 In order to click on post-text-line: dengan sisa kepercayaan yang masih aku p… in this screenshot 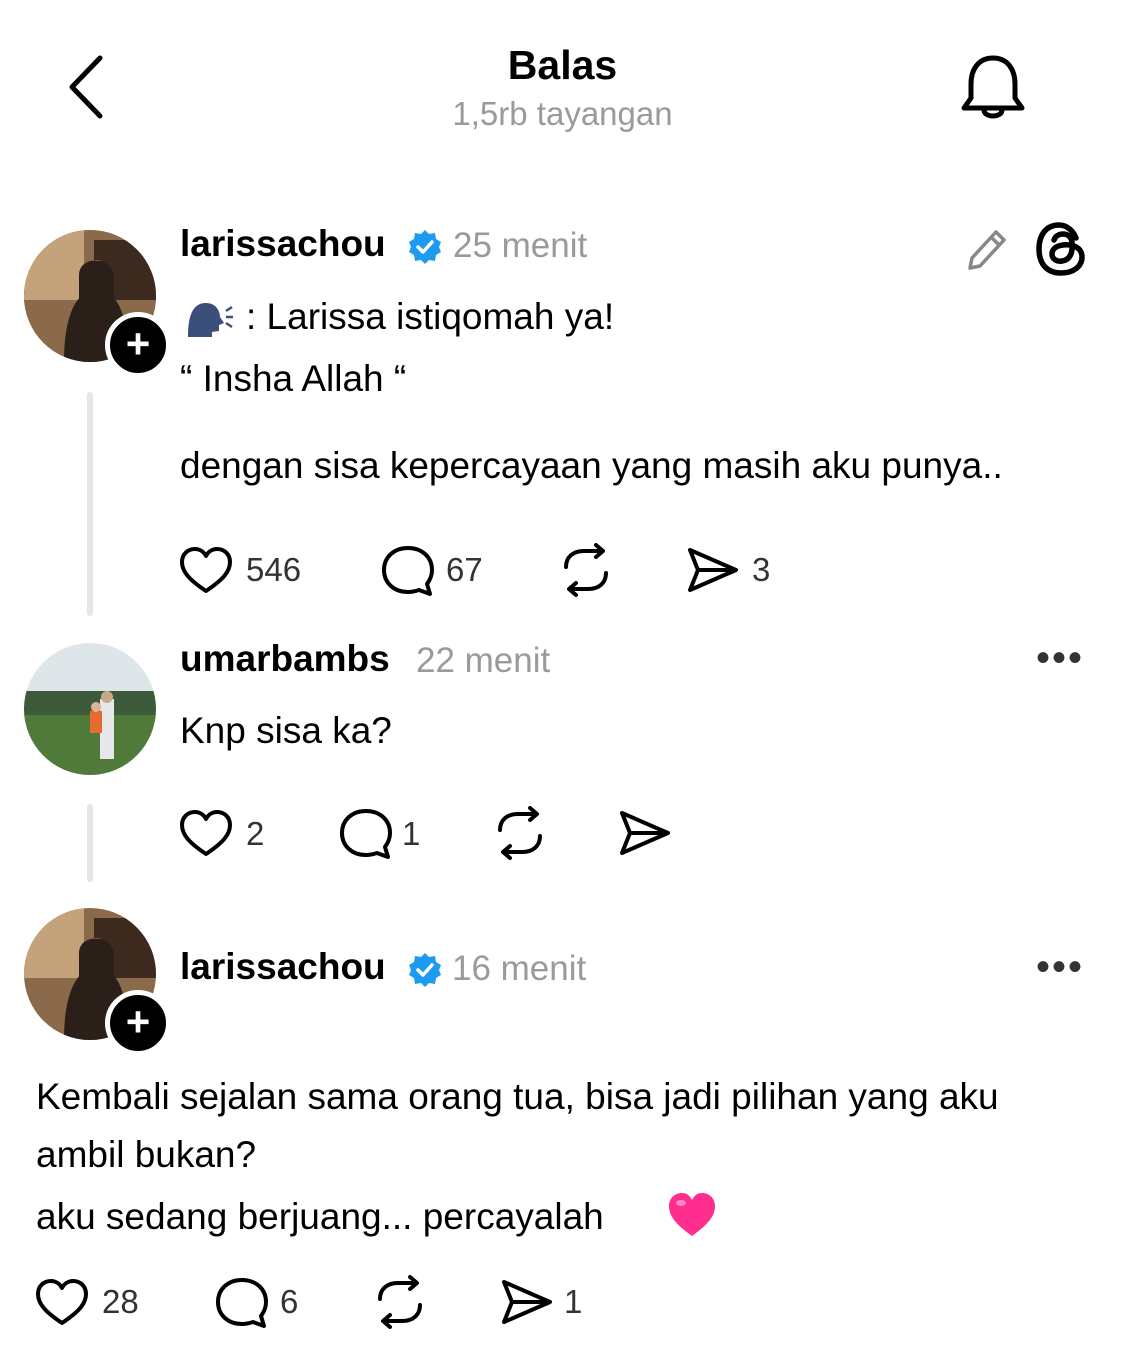, I will do `click(591, 465)`.